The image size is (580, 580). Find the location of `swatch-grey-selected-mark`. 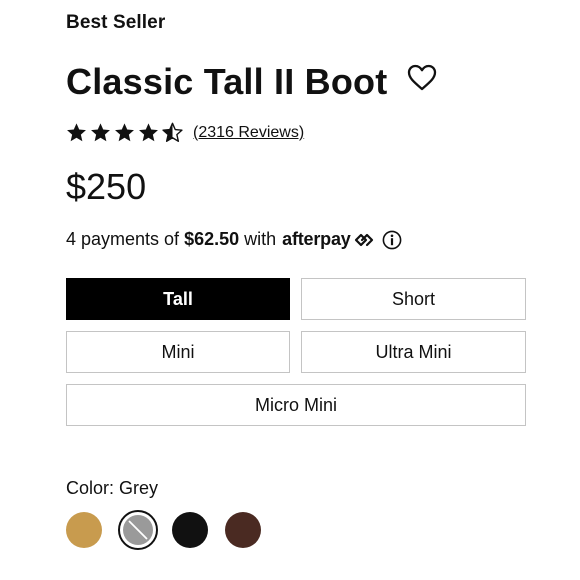

swatch-grey-selected-mark is located at coordinates (138, 530).